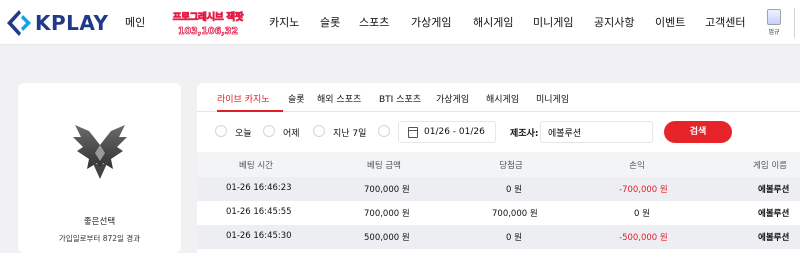 The height and width of the screenshot is (253, 800). What do you see at coordinates (243, 134) in the screenshot?
I see `radio-today-label: 오늘` at bounding box center [243, 134].